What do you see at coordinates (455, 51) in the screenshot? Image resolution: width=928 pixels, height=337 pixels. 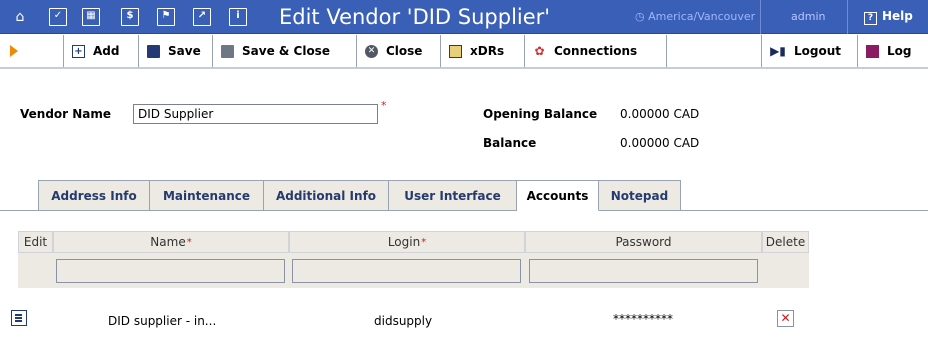 I see `xdrs-icon` at bounding box center [455, 51].